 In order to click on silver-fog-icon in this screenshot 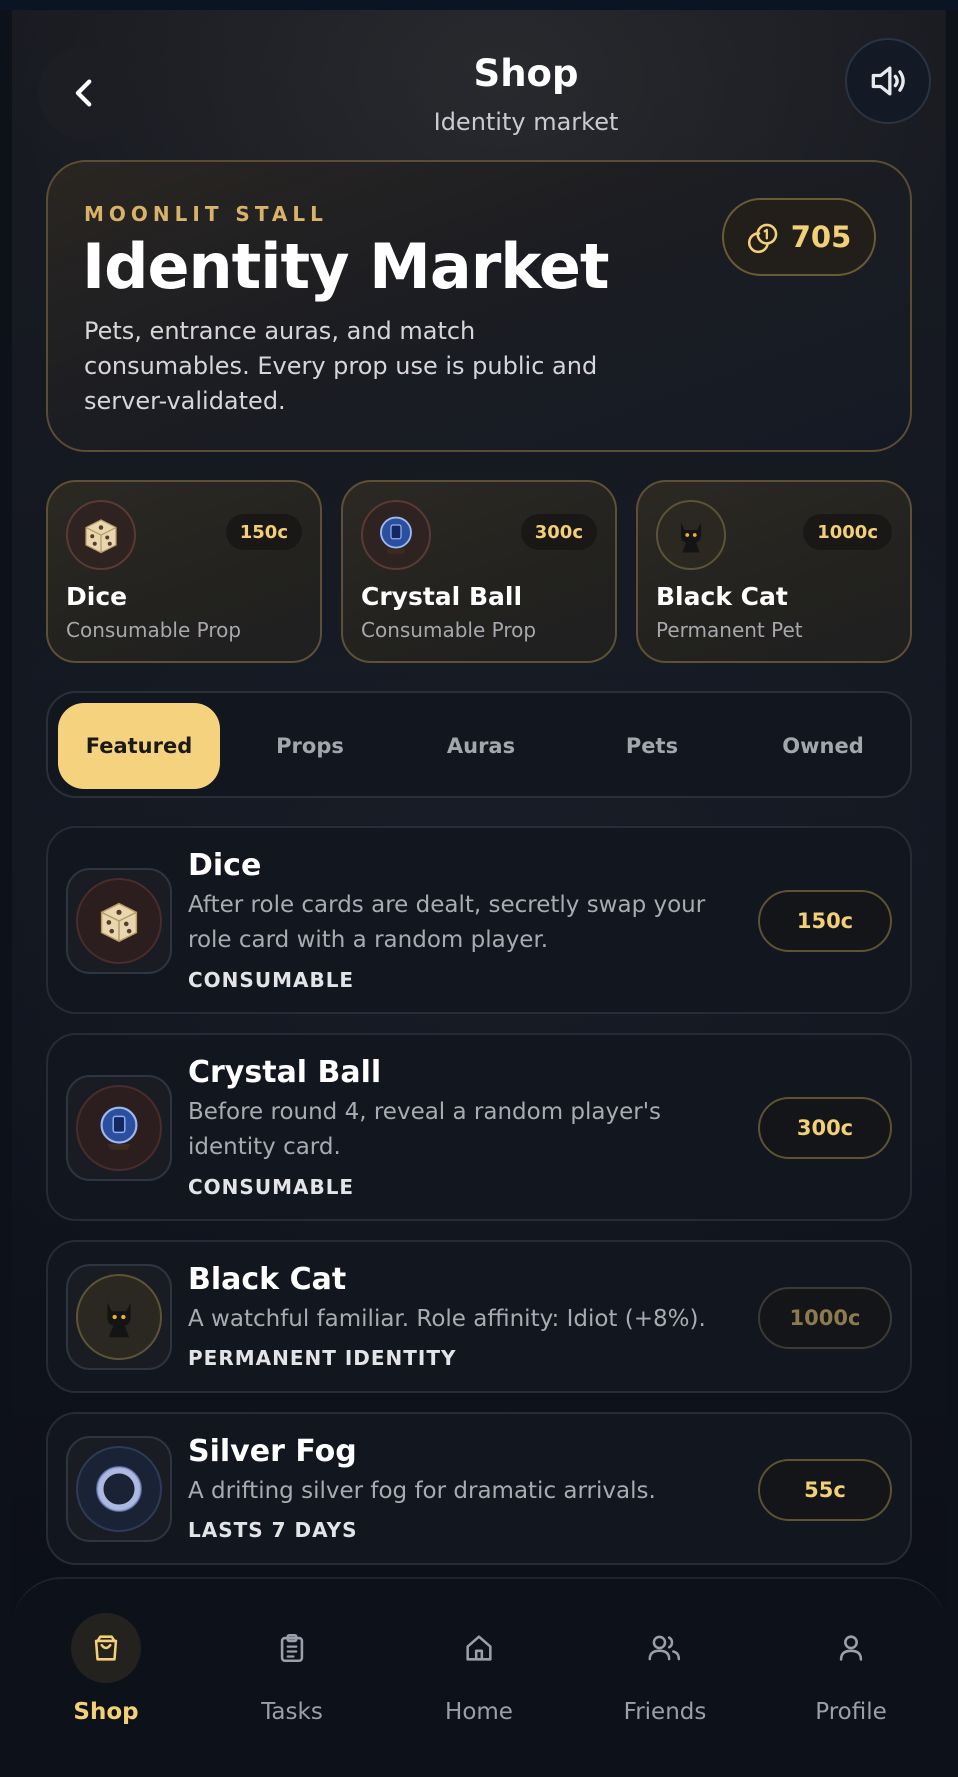, I will do `click(119, 1489)`.